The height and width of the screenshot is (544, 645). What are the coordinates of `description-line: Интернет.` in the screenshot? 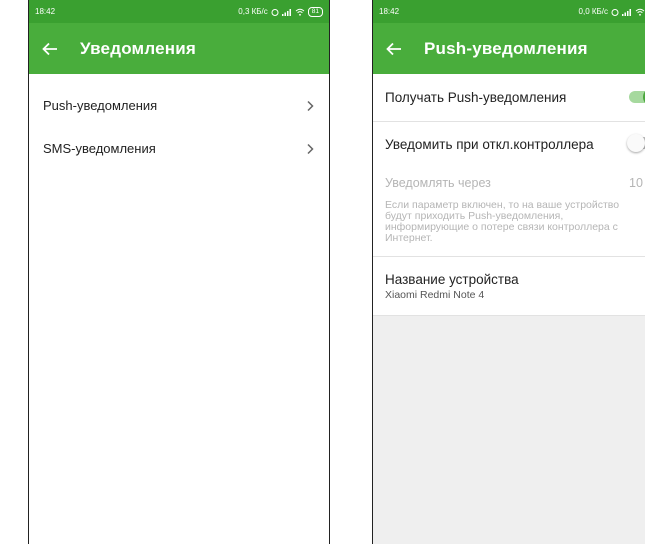 It's located at (409, 238).